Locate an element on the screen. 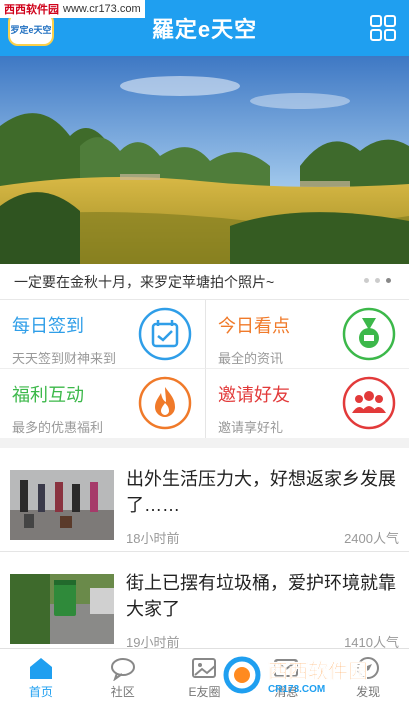 The width and height of the screenshot is (409, 701). tab-home: 首页 is located at coordinates (41, 675).